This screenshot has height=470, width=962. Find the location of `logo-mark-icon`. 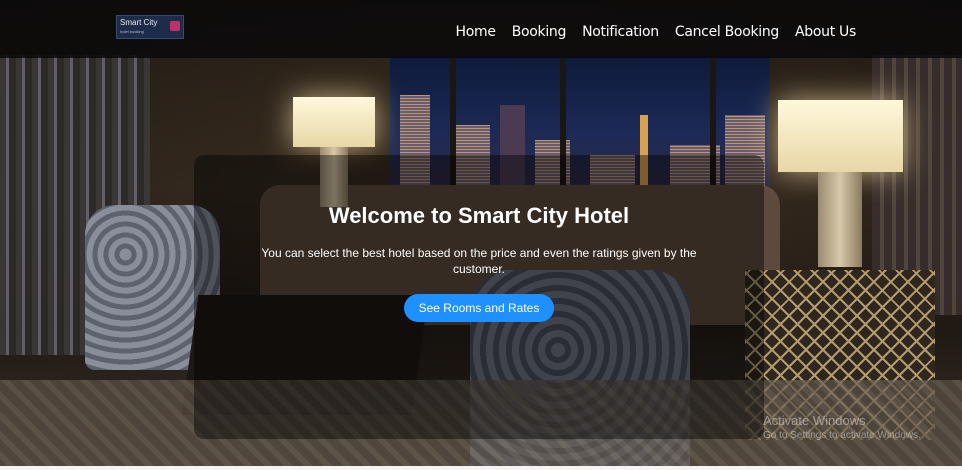

logo-mark-icon is located at coordinates (175, 26).